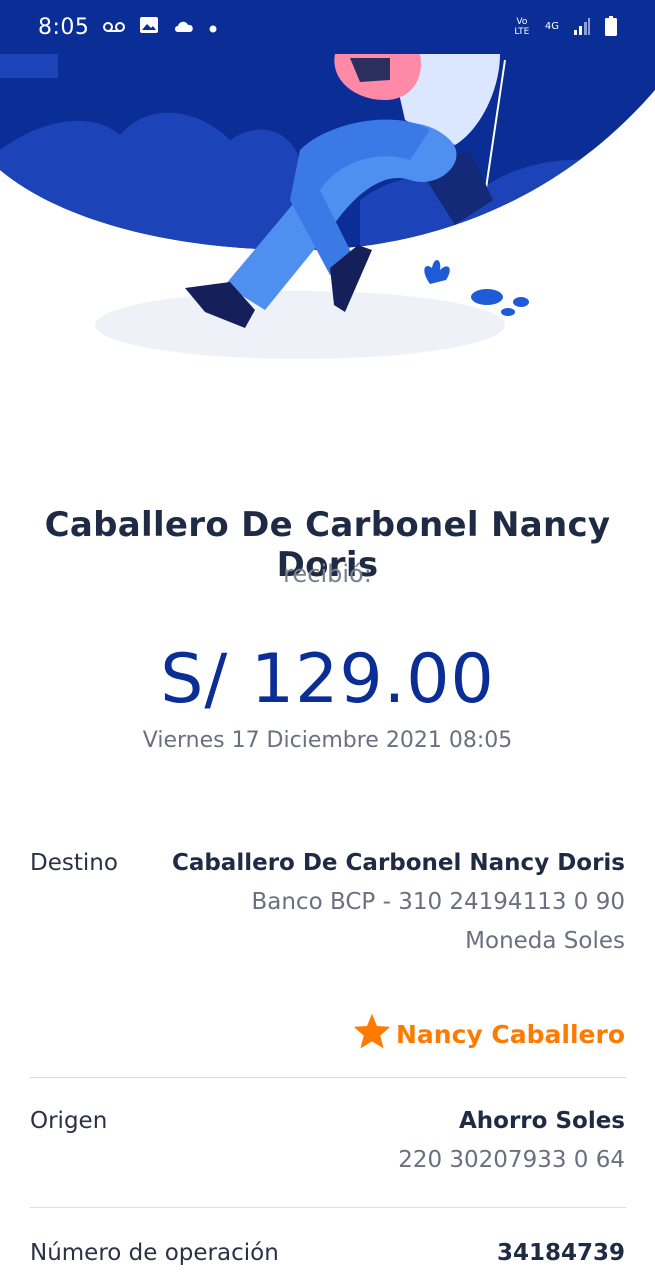 Image resolution: width=655 pixels, height=1280 pixels. What do you see at coordinates (184, 27) in the screenshot?
I see `cloud-icon` at bounding box center [184, 27].